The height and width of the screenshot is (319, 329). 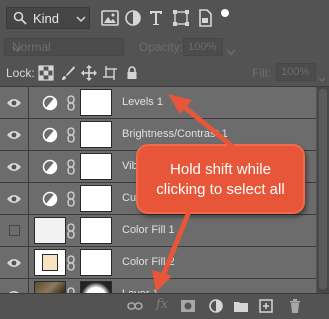 I want to click on link-layers-icon, so click(x=135, y=306).